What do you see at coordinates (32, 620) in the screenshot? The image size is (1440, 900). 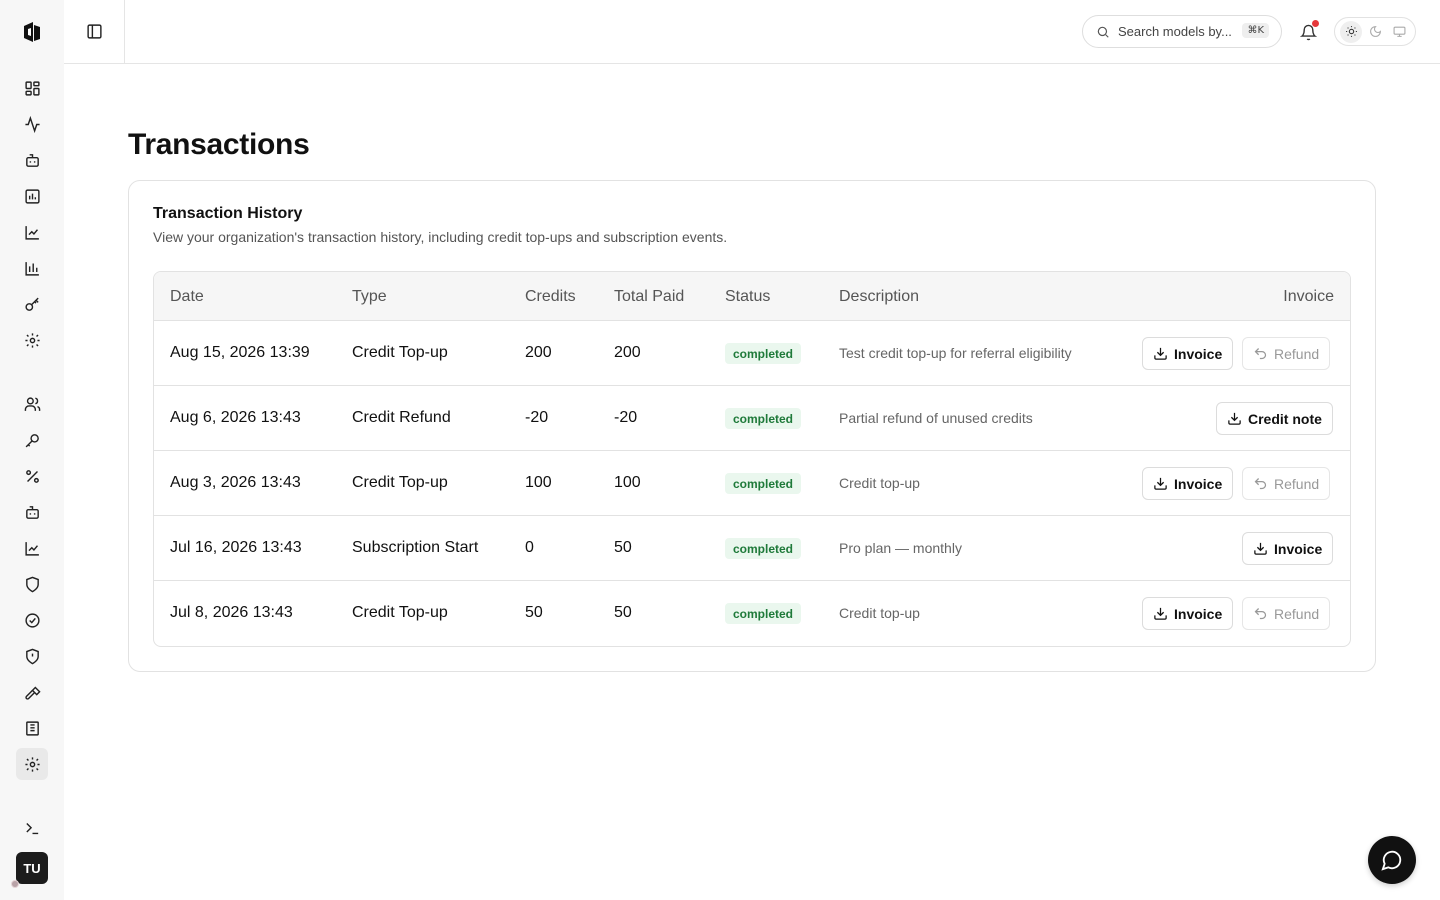 I see `badge-check-icon` at bounding box center [32, 620].